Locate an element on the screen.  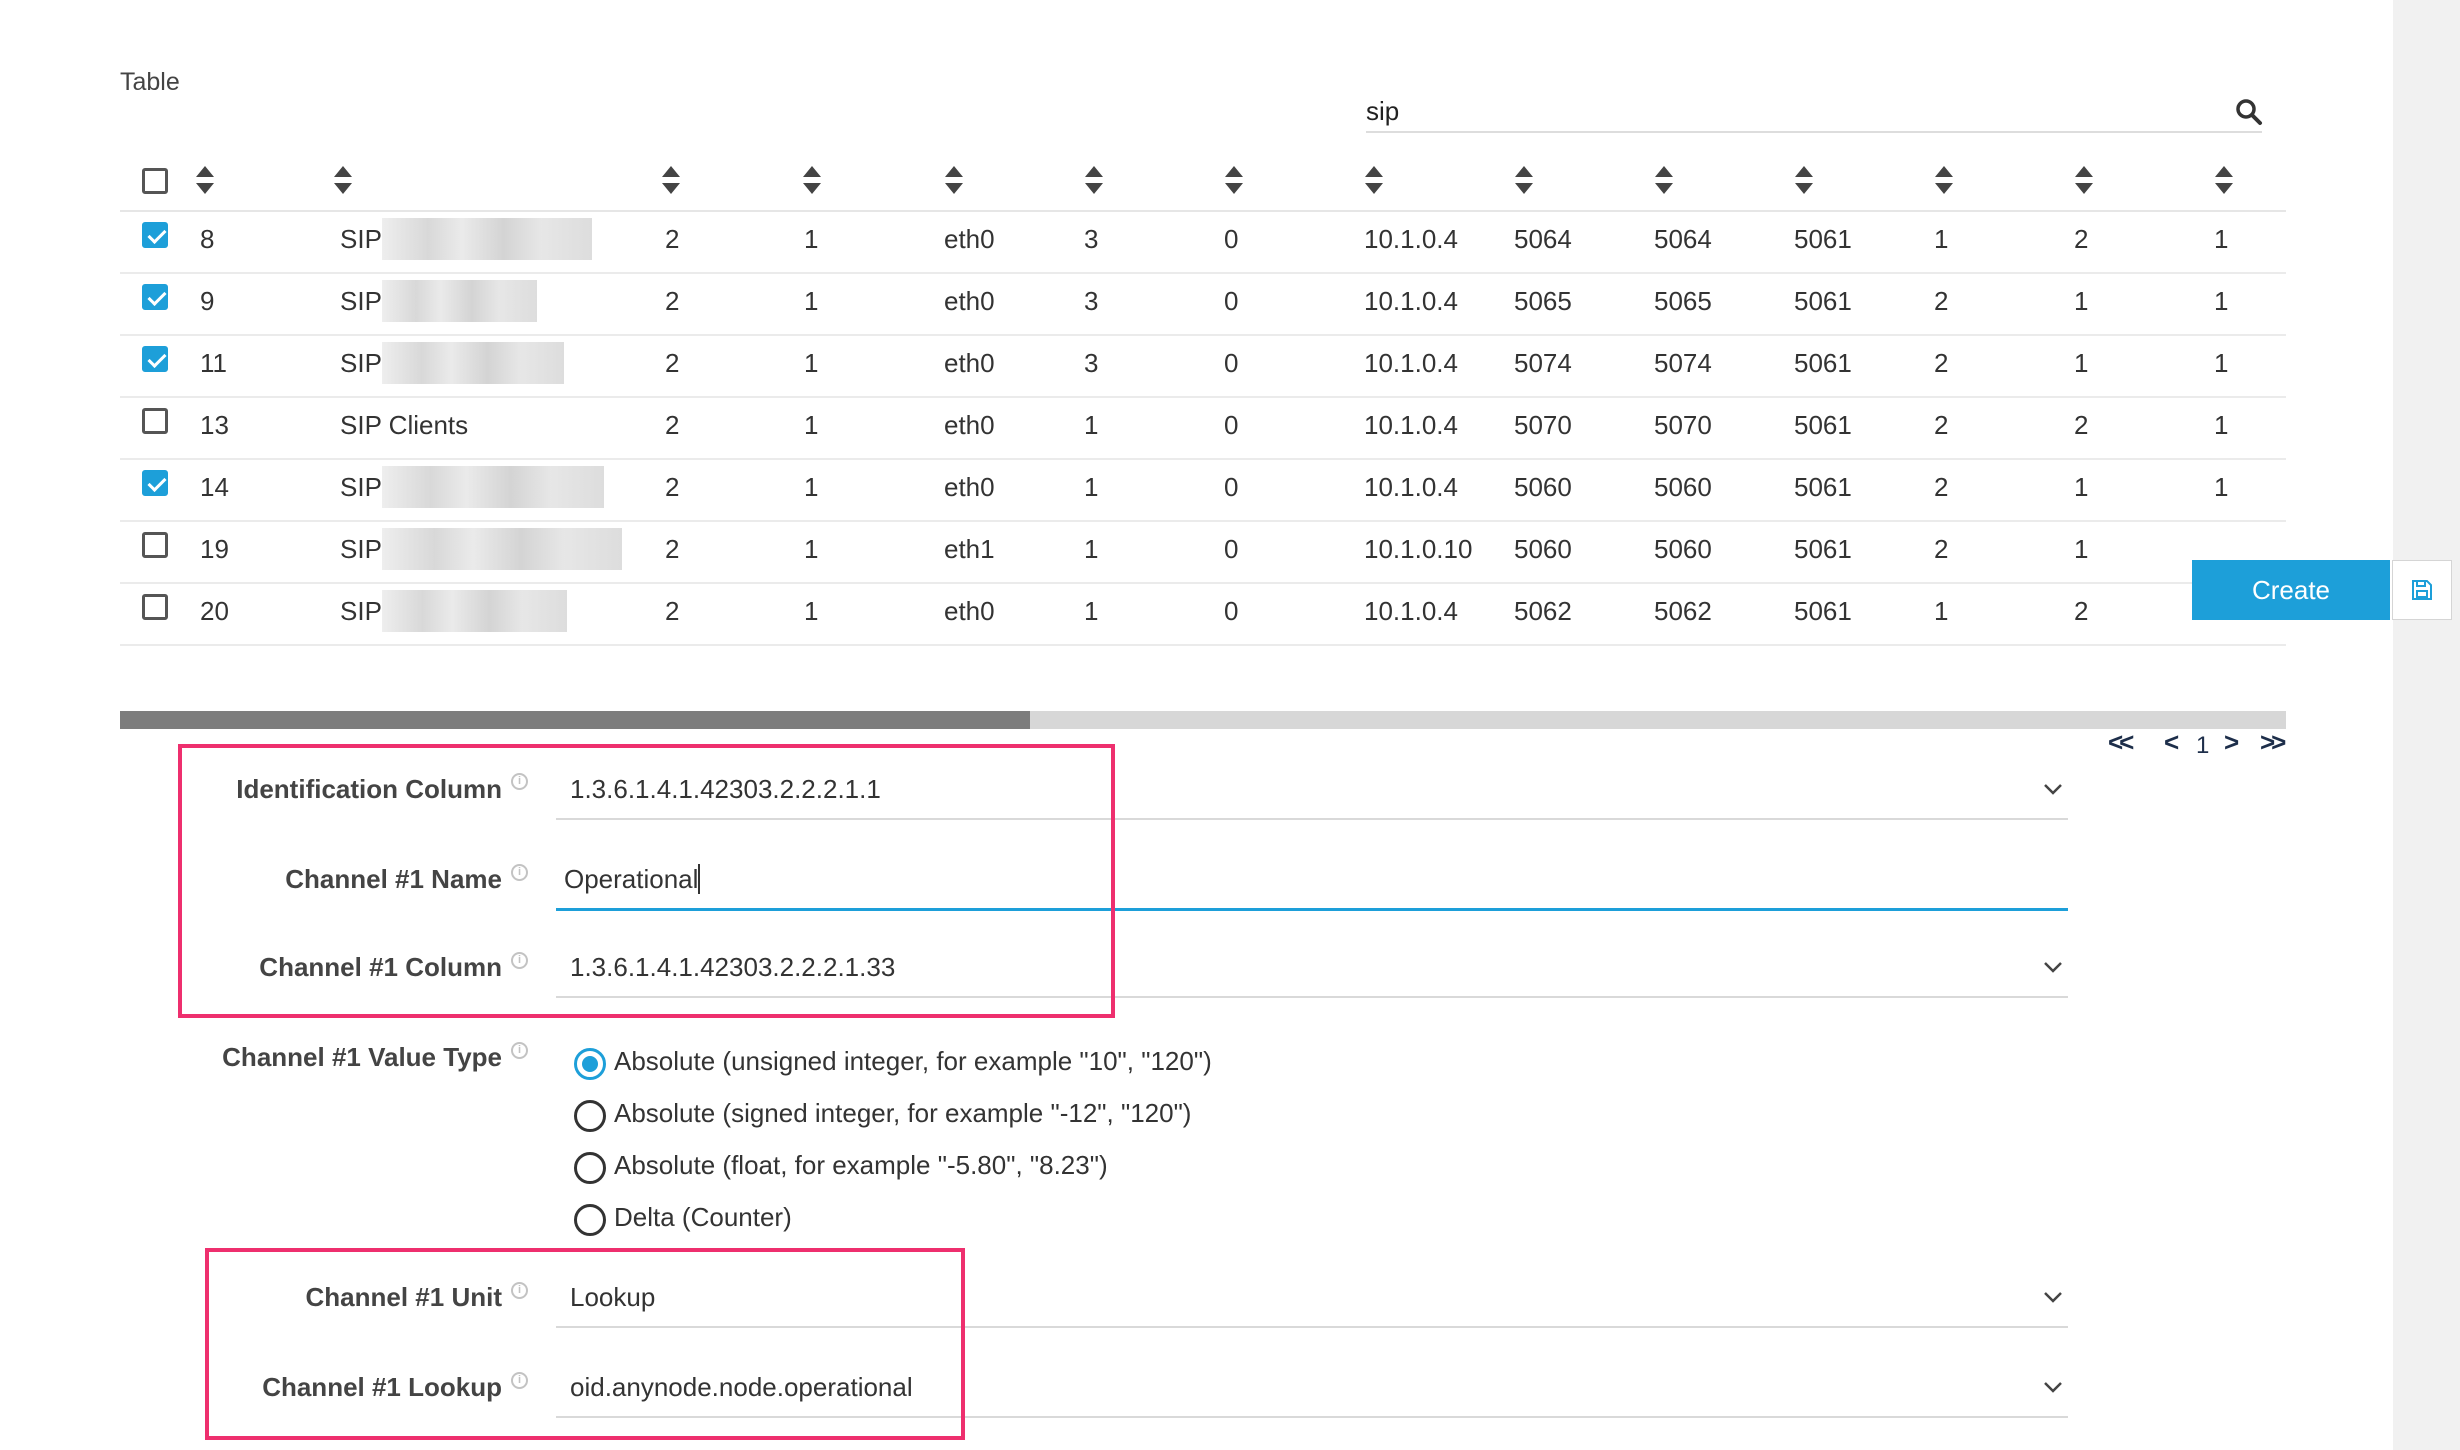
first-page-button: << is located at coordinates (2121, 742).